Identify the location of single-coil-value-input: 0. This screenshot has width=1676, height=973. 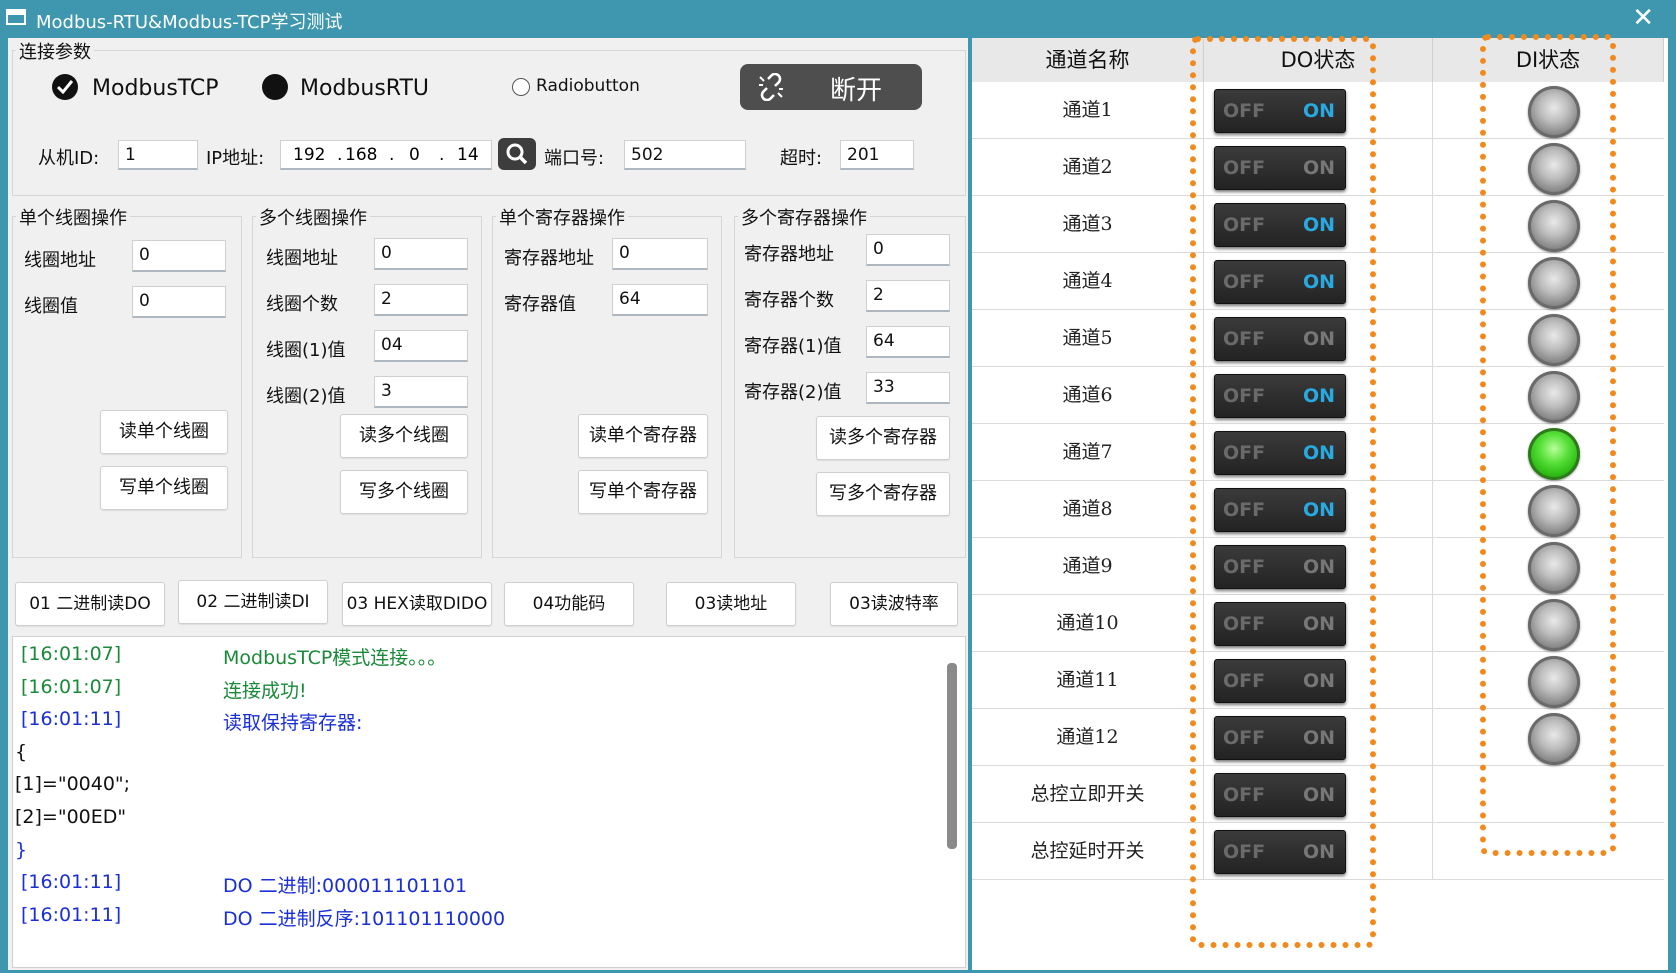
(179, 302).